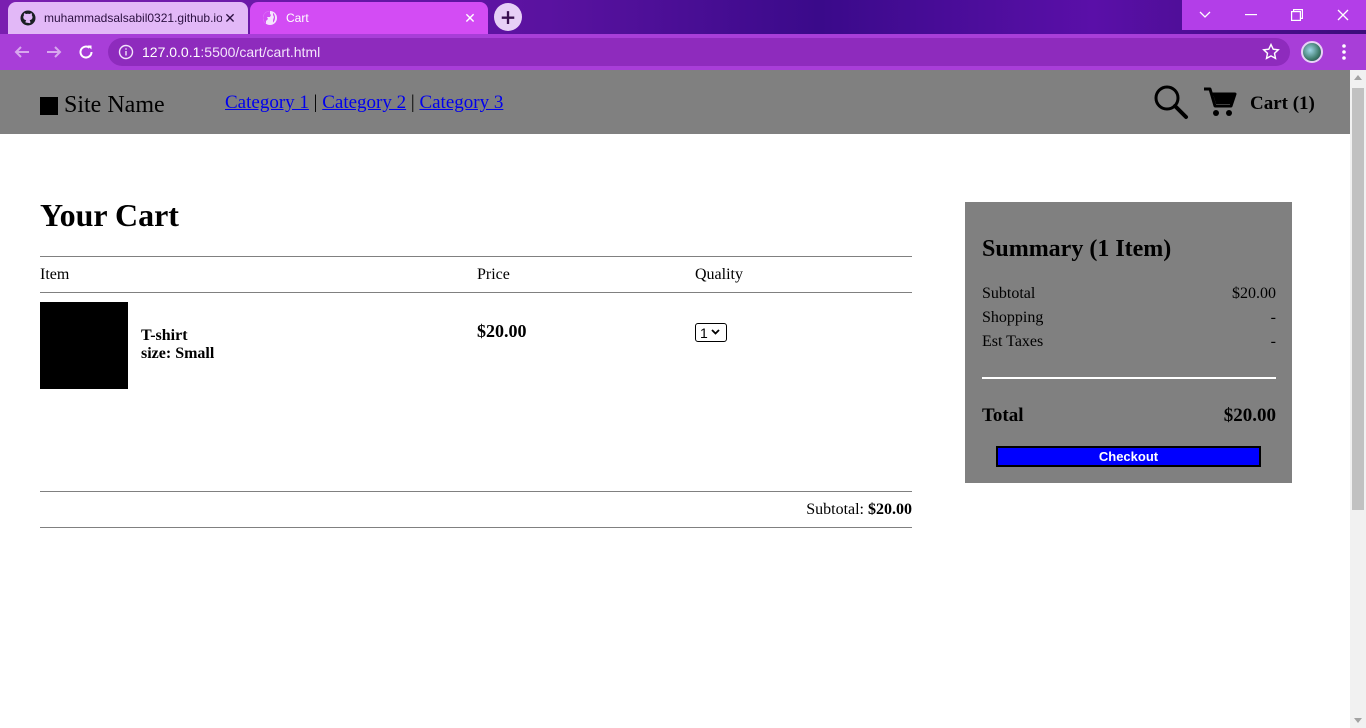  I want to click on page-scrollbar, so click(1358, 399).